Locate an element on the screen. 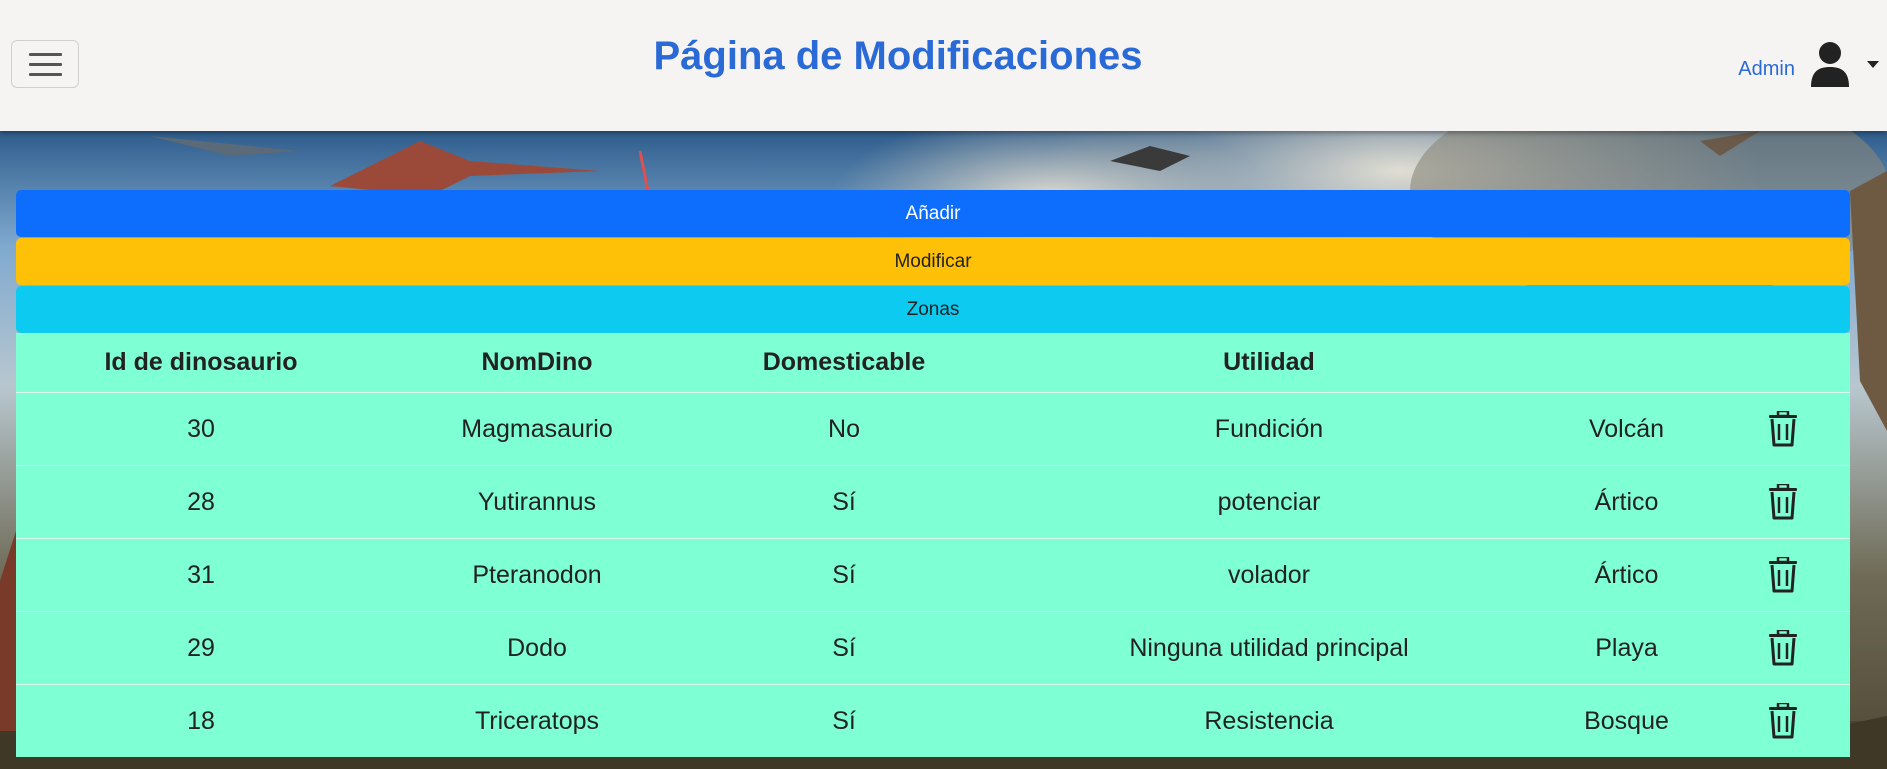  table-row: 31 Pteranodon Sí volador Ártico is located at coordinates (933, 575).